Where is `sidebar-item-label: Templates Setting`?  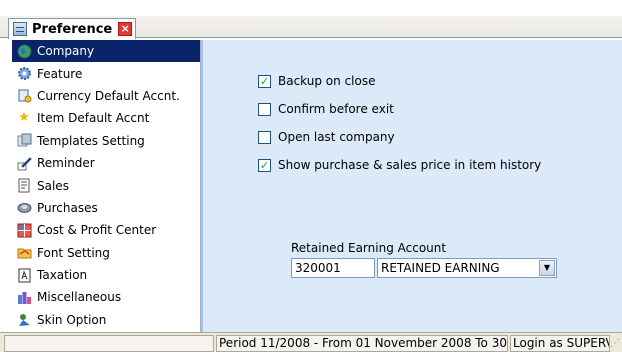
sidebar-item-label: Templates Setting is located at coordinates (91, 140).